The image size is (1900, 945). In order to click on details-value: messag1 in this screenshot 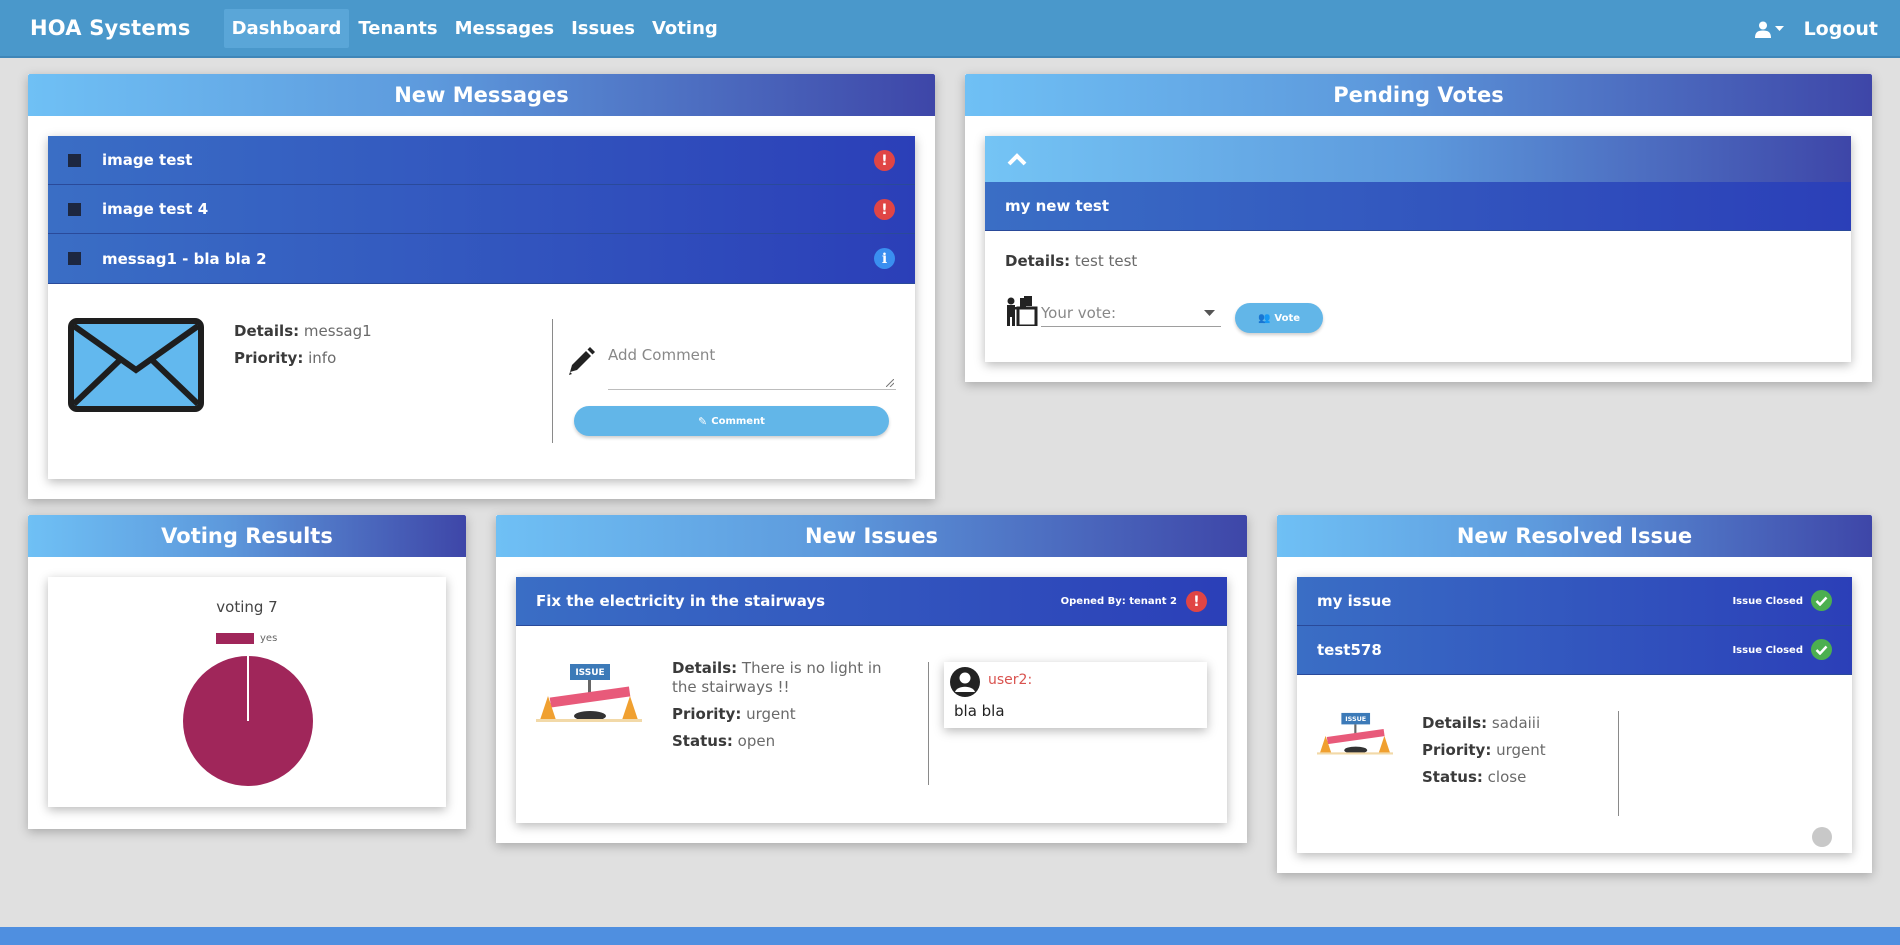, I will do `click(337, 331)`.